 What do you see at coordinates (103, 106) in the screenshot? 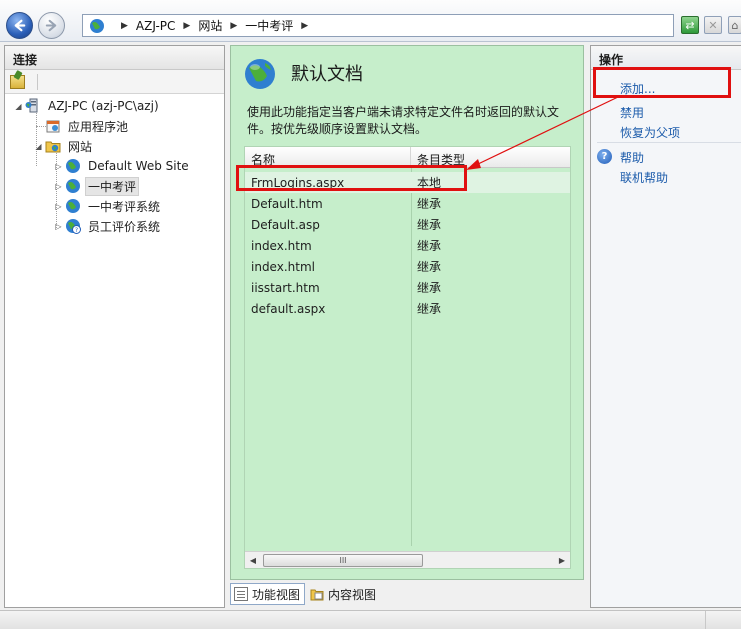
I see `tree-item-label: AZJ-PC (azj-PC\azj)` at bounding box center [103, 106].